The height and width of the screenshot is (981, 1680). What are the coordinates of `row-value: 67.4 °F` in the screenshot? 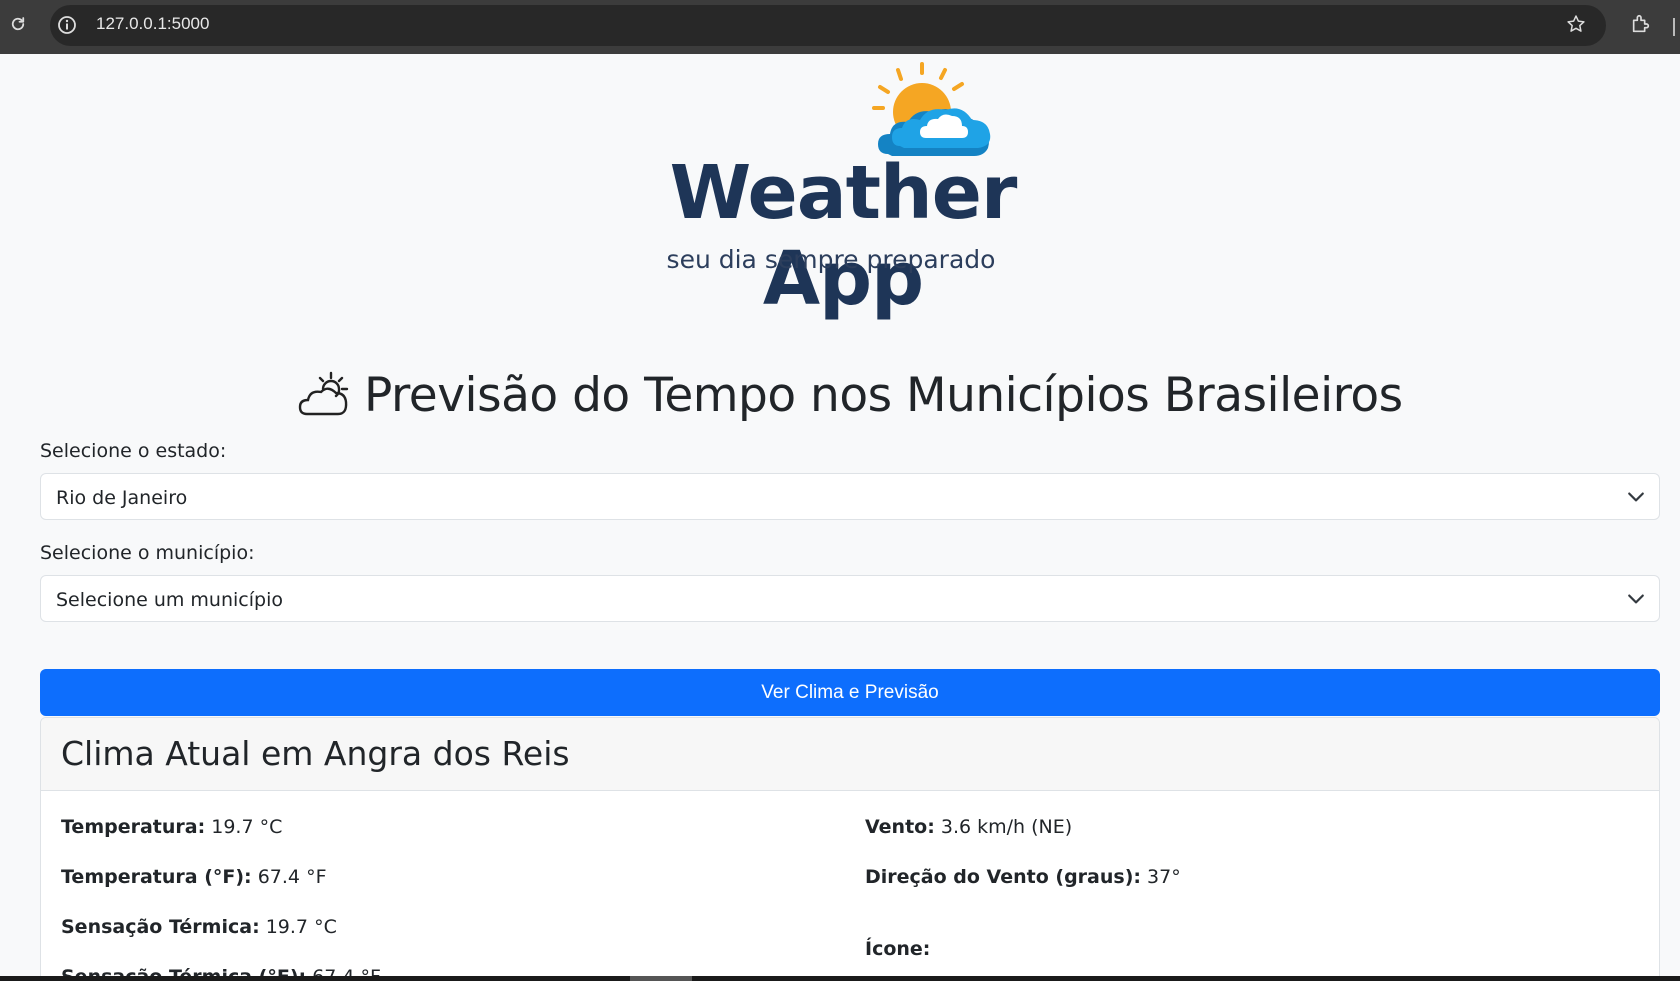 It's located at (292, 877).